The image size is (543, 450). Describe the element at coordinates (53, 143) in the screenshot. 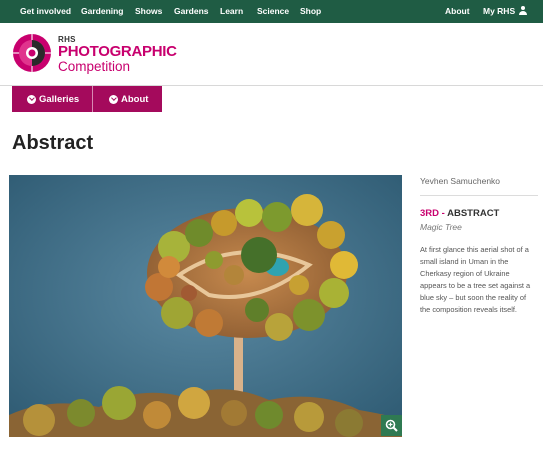

I see `page-title: Abstract` at that location.